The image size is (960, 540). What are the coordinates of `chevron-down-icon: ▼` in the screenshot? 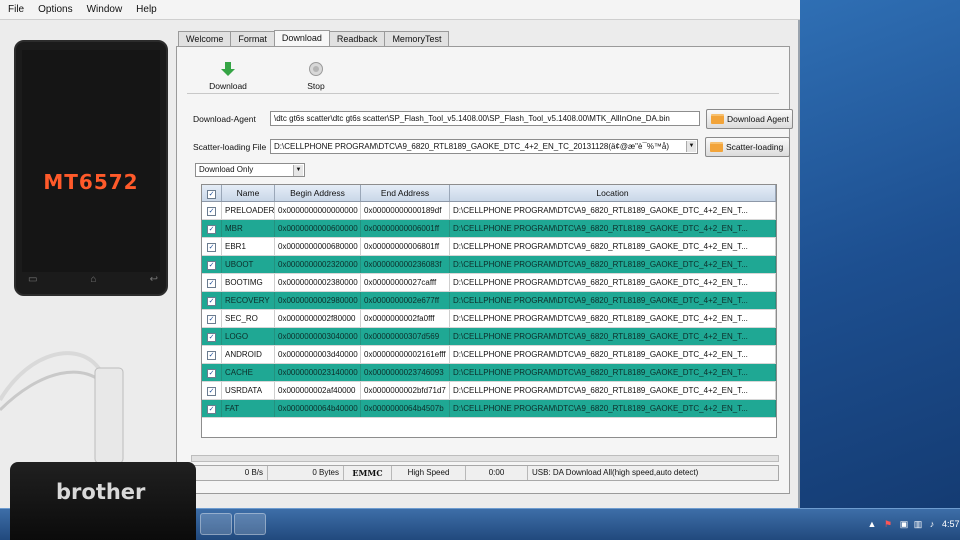 It's located at (691, 146).